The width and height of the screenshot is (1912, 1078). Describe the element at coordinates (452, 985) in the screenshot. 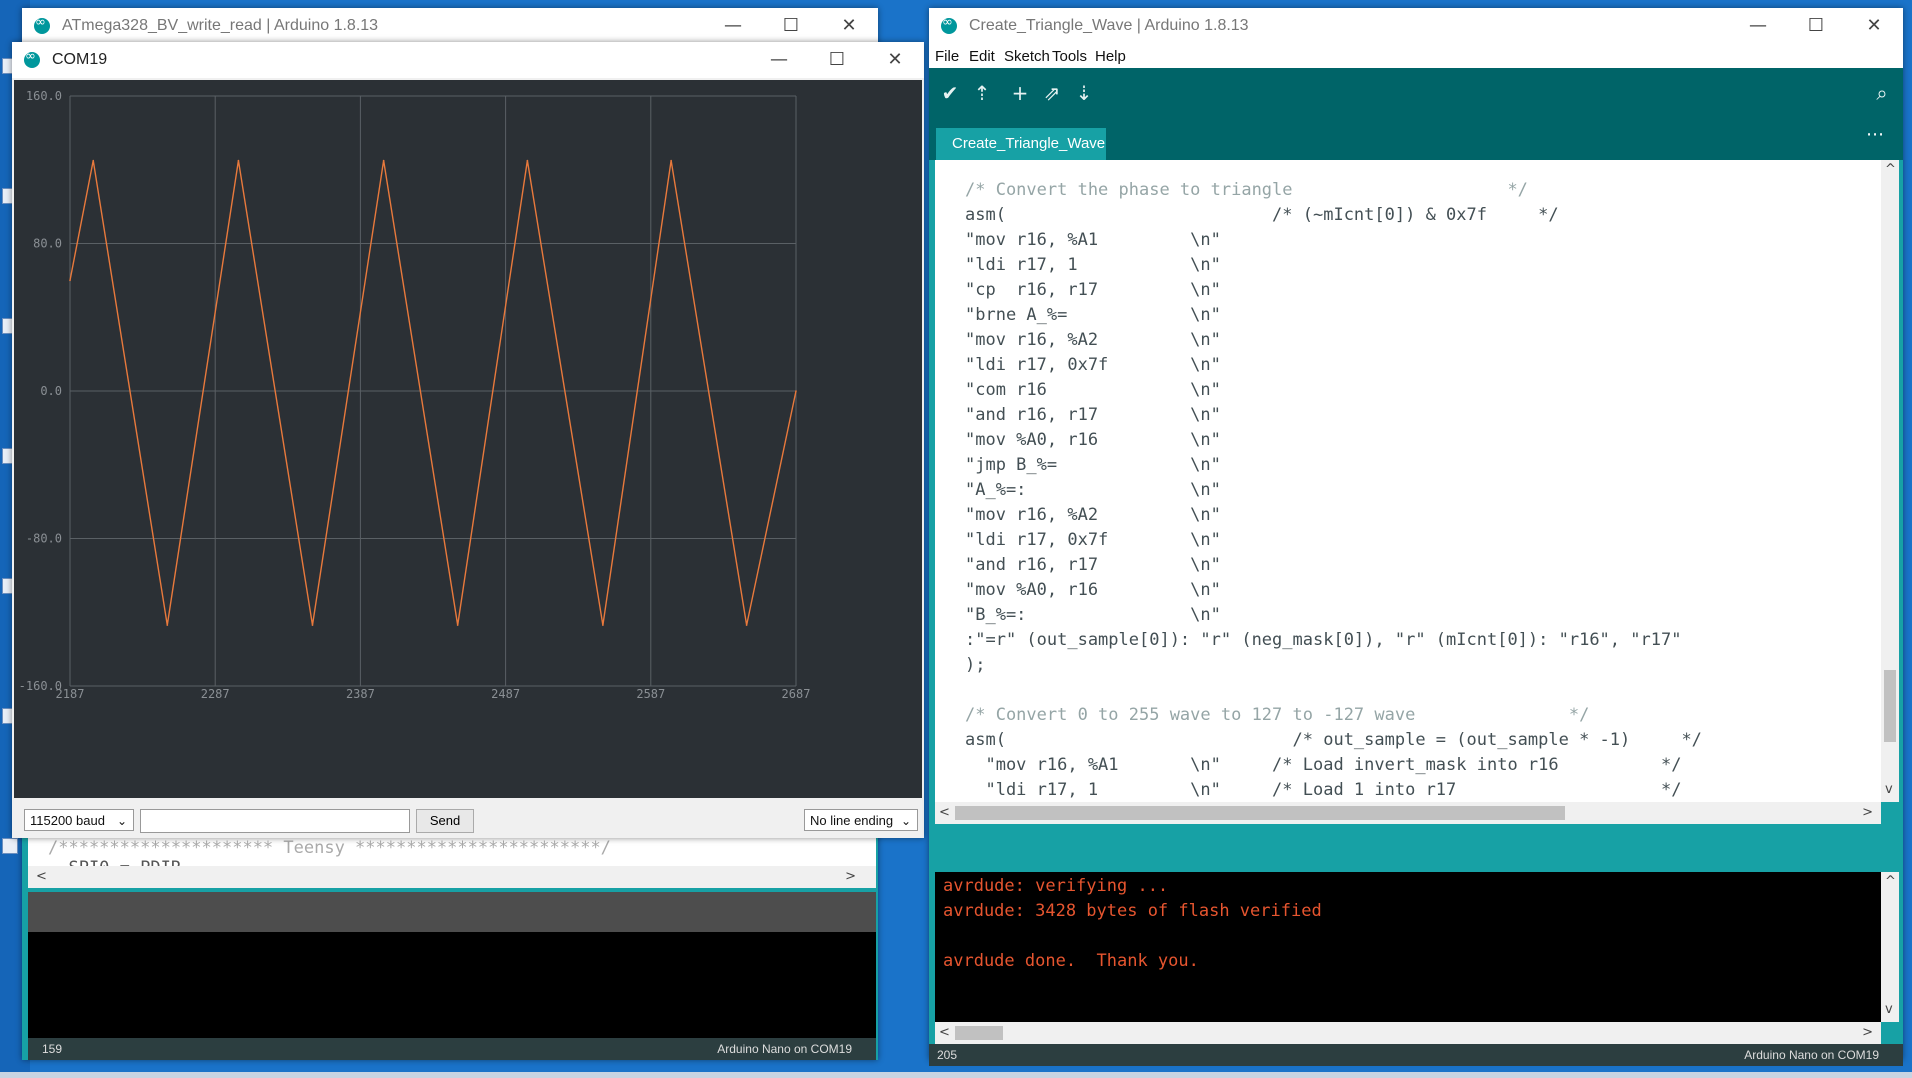

I see `left-ide-console` at that location.